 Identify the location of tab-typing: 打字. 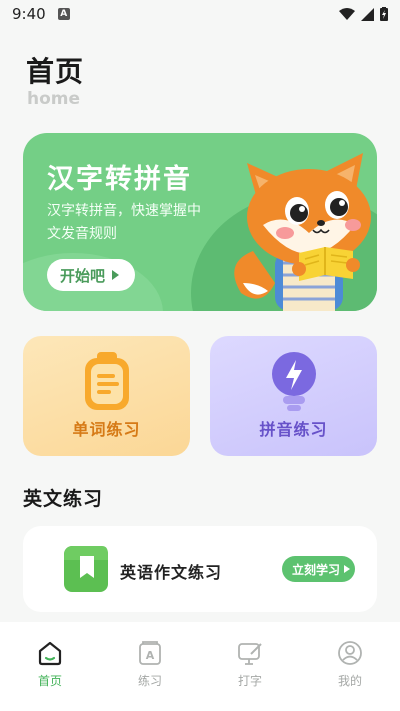
(250, 666).